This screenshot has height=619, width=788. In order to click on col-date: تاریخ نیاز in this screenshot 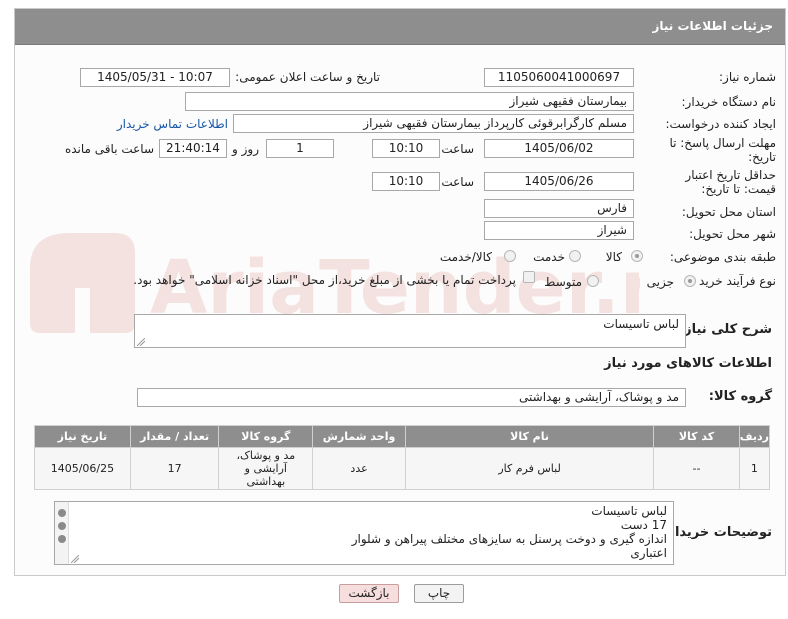, I will do `click(82, 436)`.